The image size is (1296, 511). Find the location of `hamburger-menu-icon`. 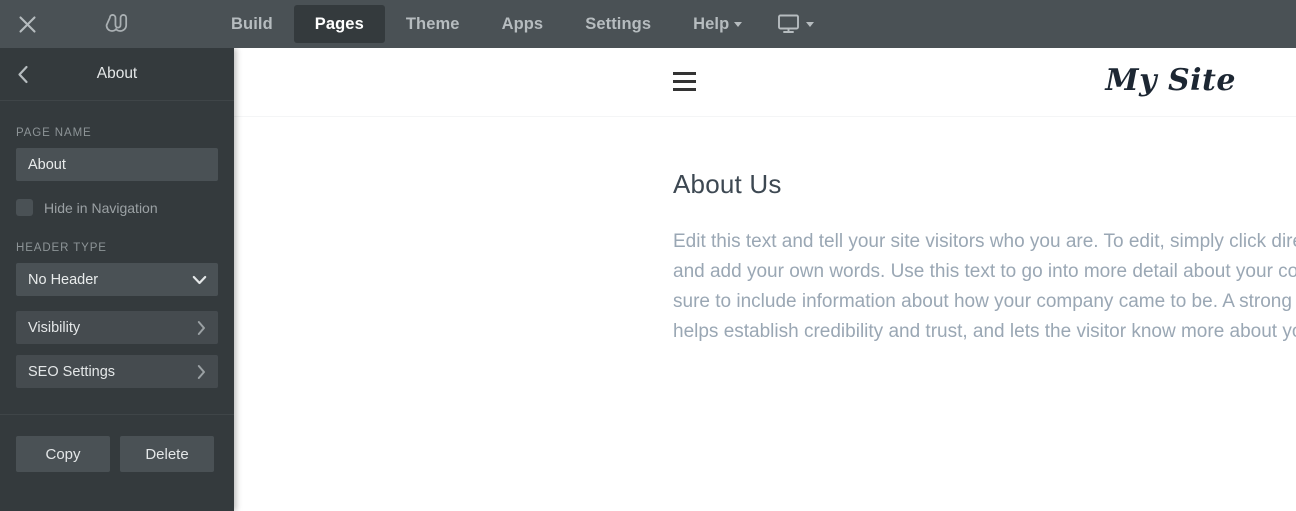

hamburger-menu-icon is located at coordinates (684, 81).